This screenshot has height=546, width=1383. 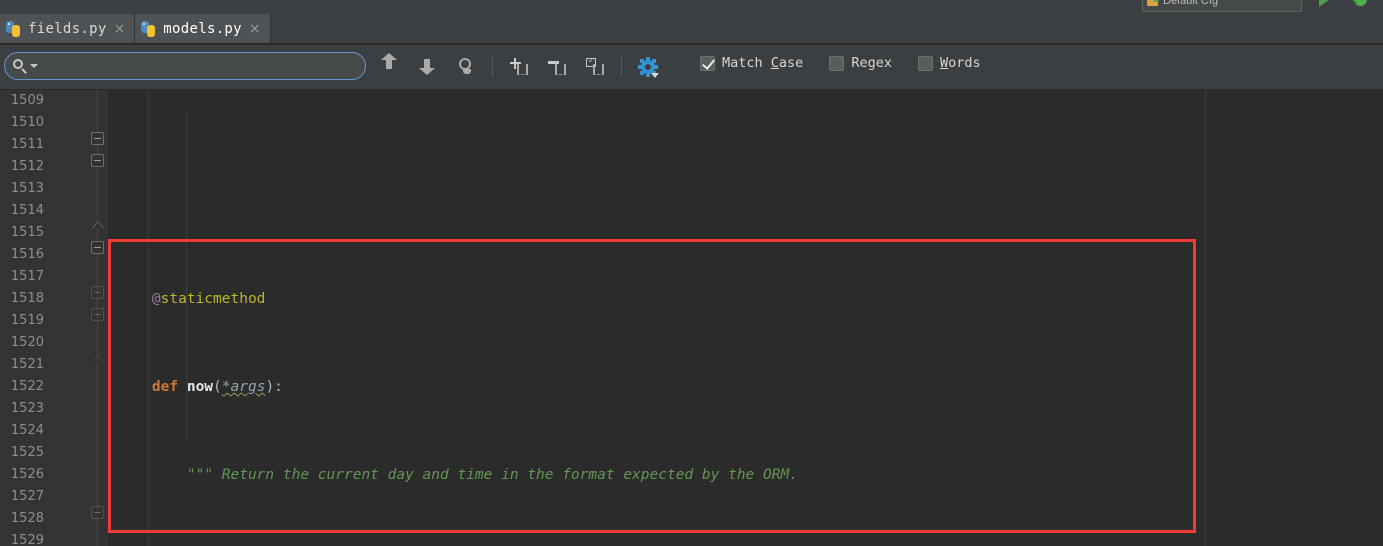 What do you see at coordinates (27, 188) in the screenshot?
I see `line-number: 1513` at bounding box center [27, 188].